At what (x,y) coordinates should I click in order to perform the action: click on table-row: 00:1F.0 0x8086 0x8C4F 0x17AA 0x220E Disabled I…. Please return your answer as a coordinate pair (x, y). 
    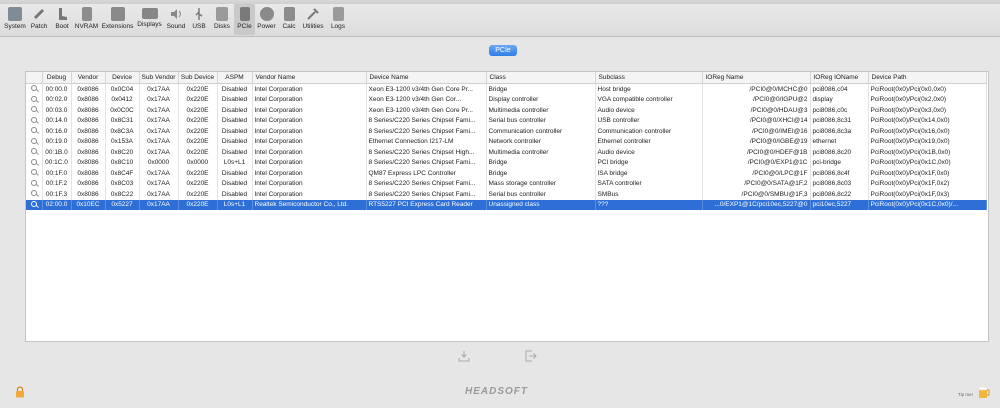
    Looking at the image, I should click on (506, 173).